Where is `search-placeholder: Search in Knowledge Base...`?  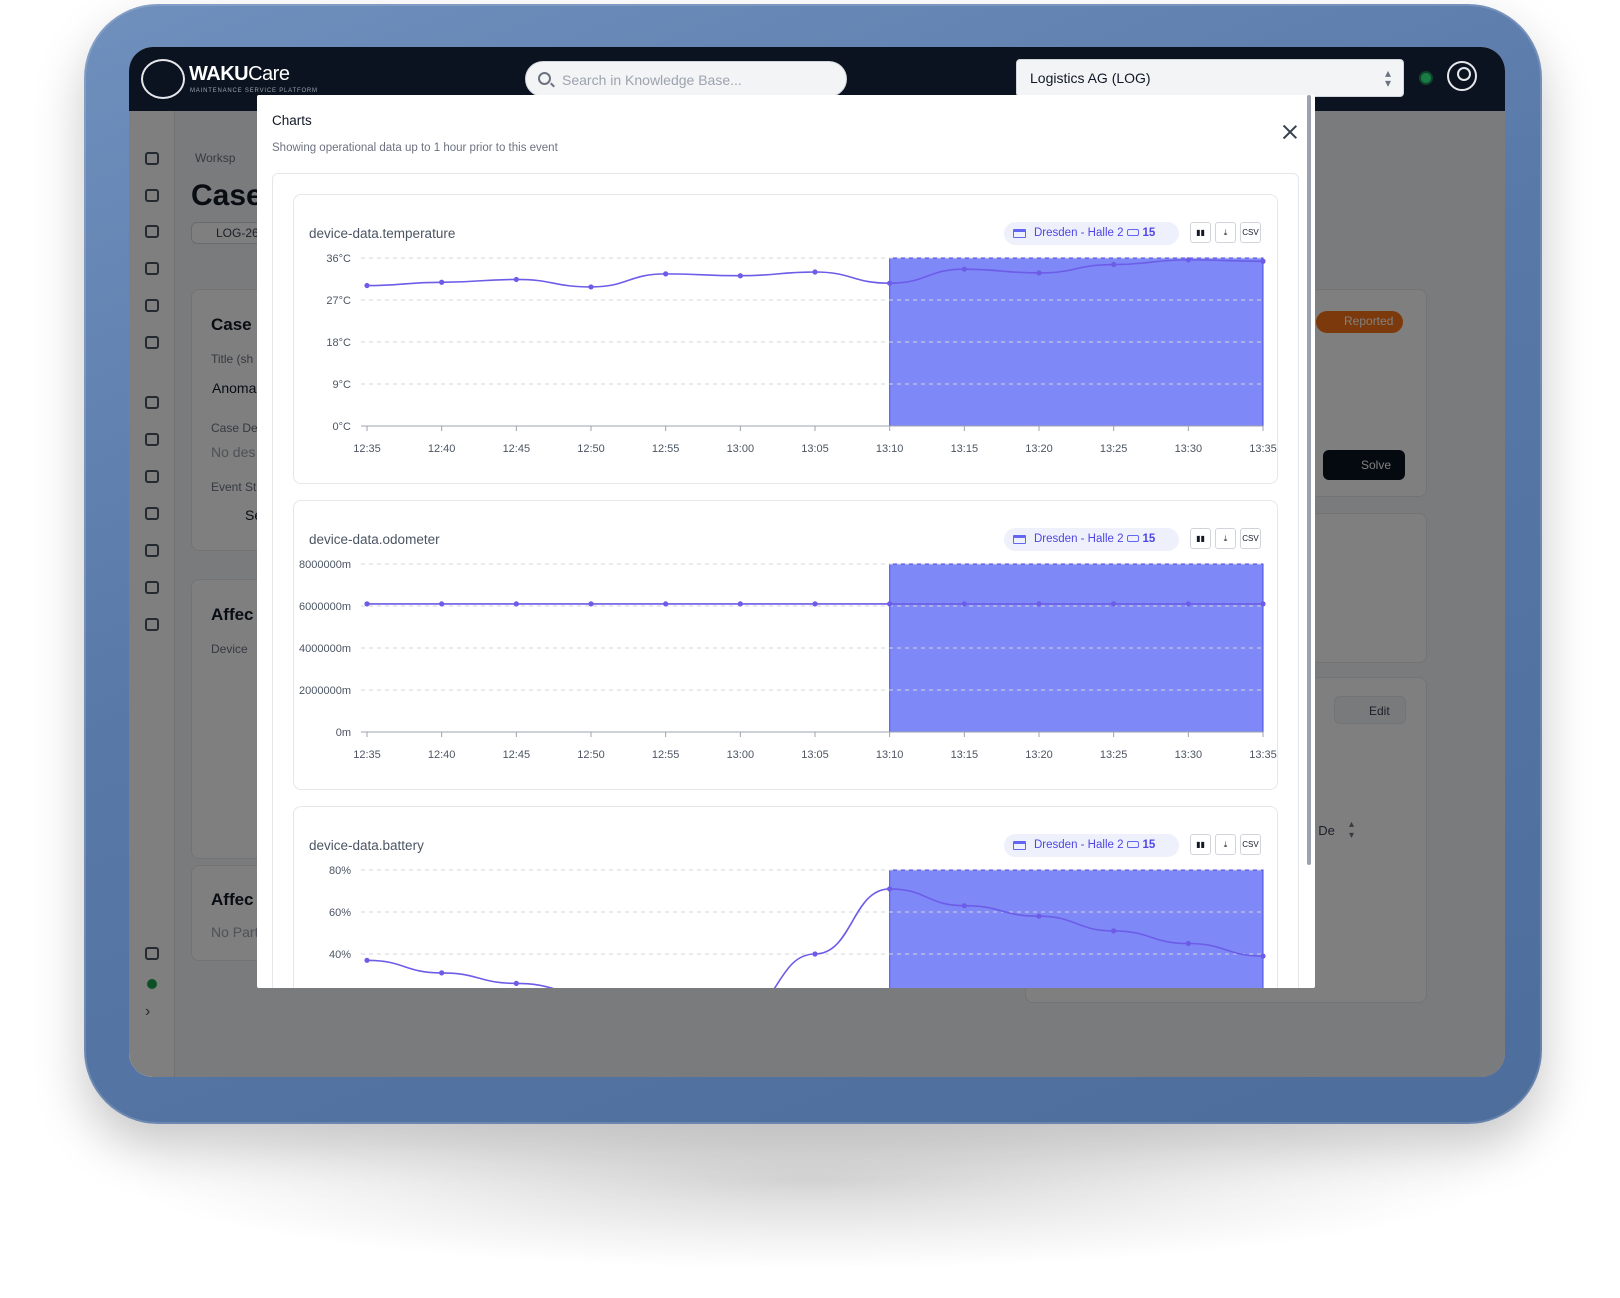 search-placeholder: Search in Knowledge Base... is located at coordinates (652, 80).